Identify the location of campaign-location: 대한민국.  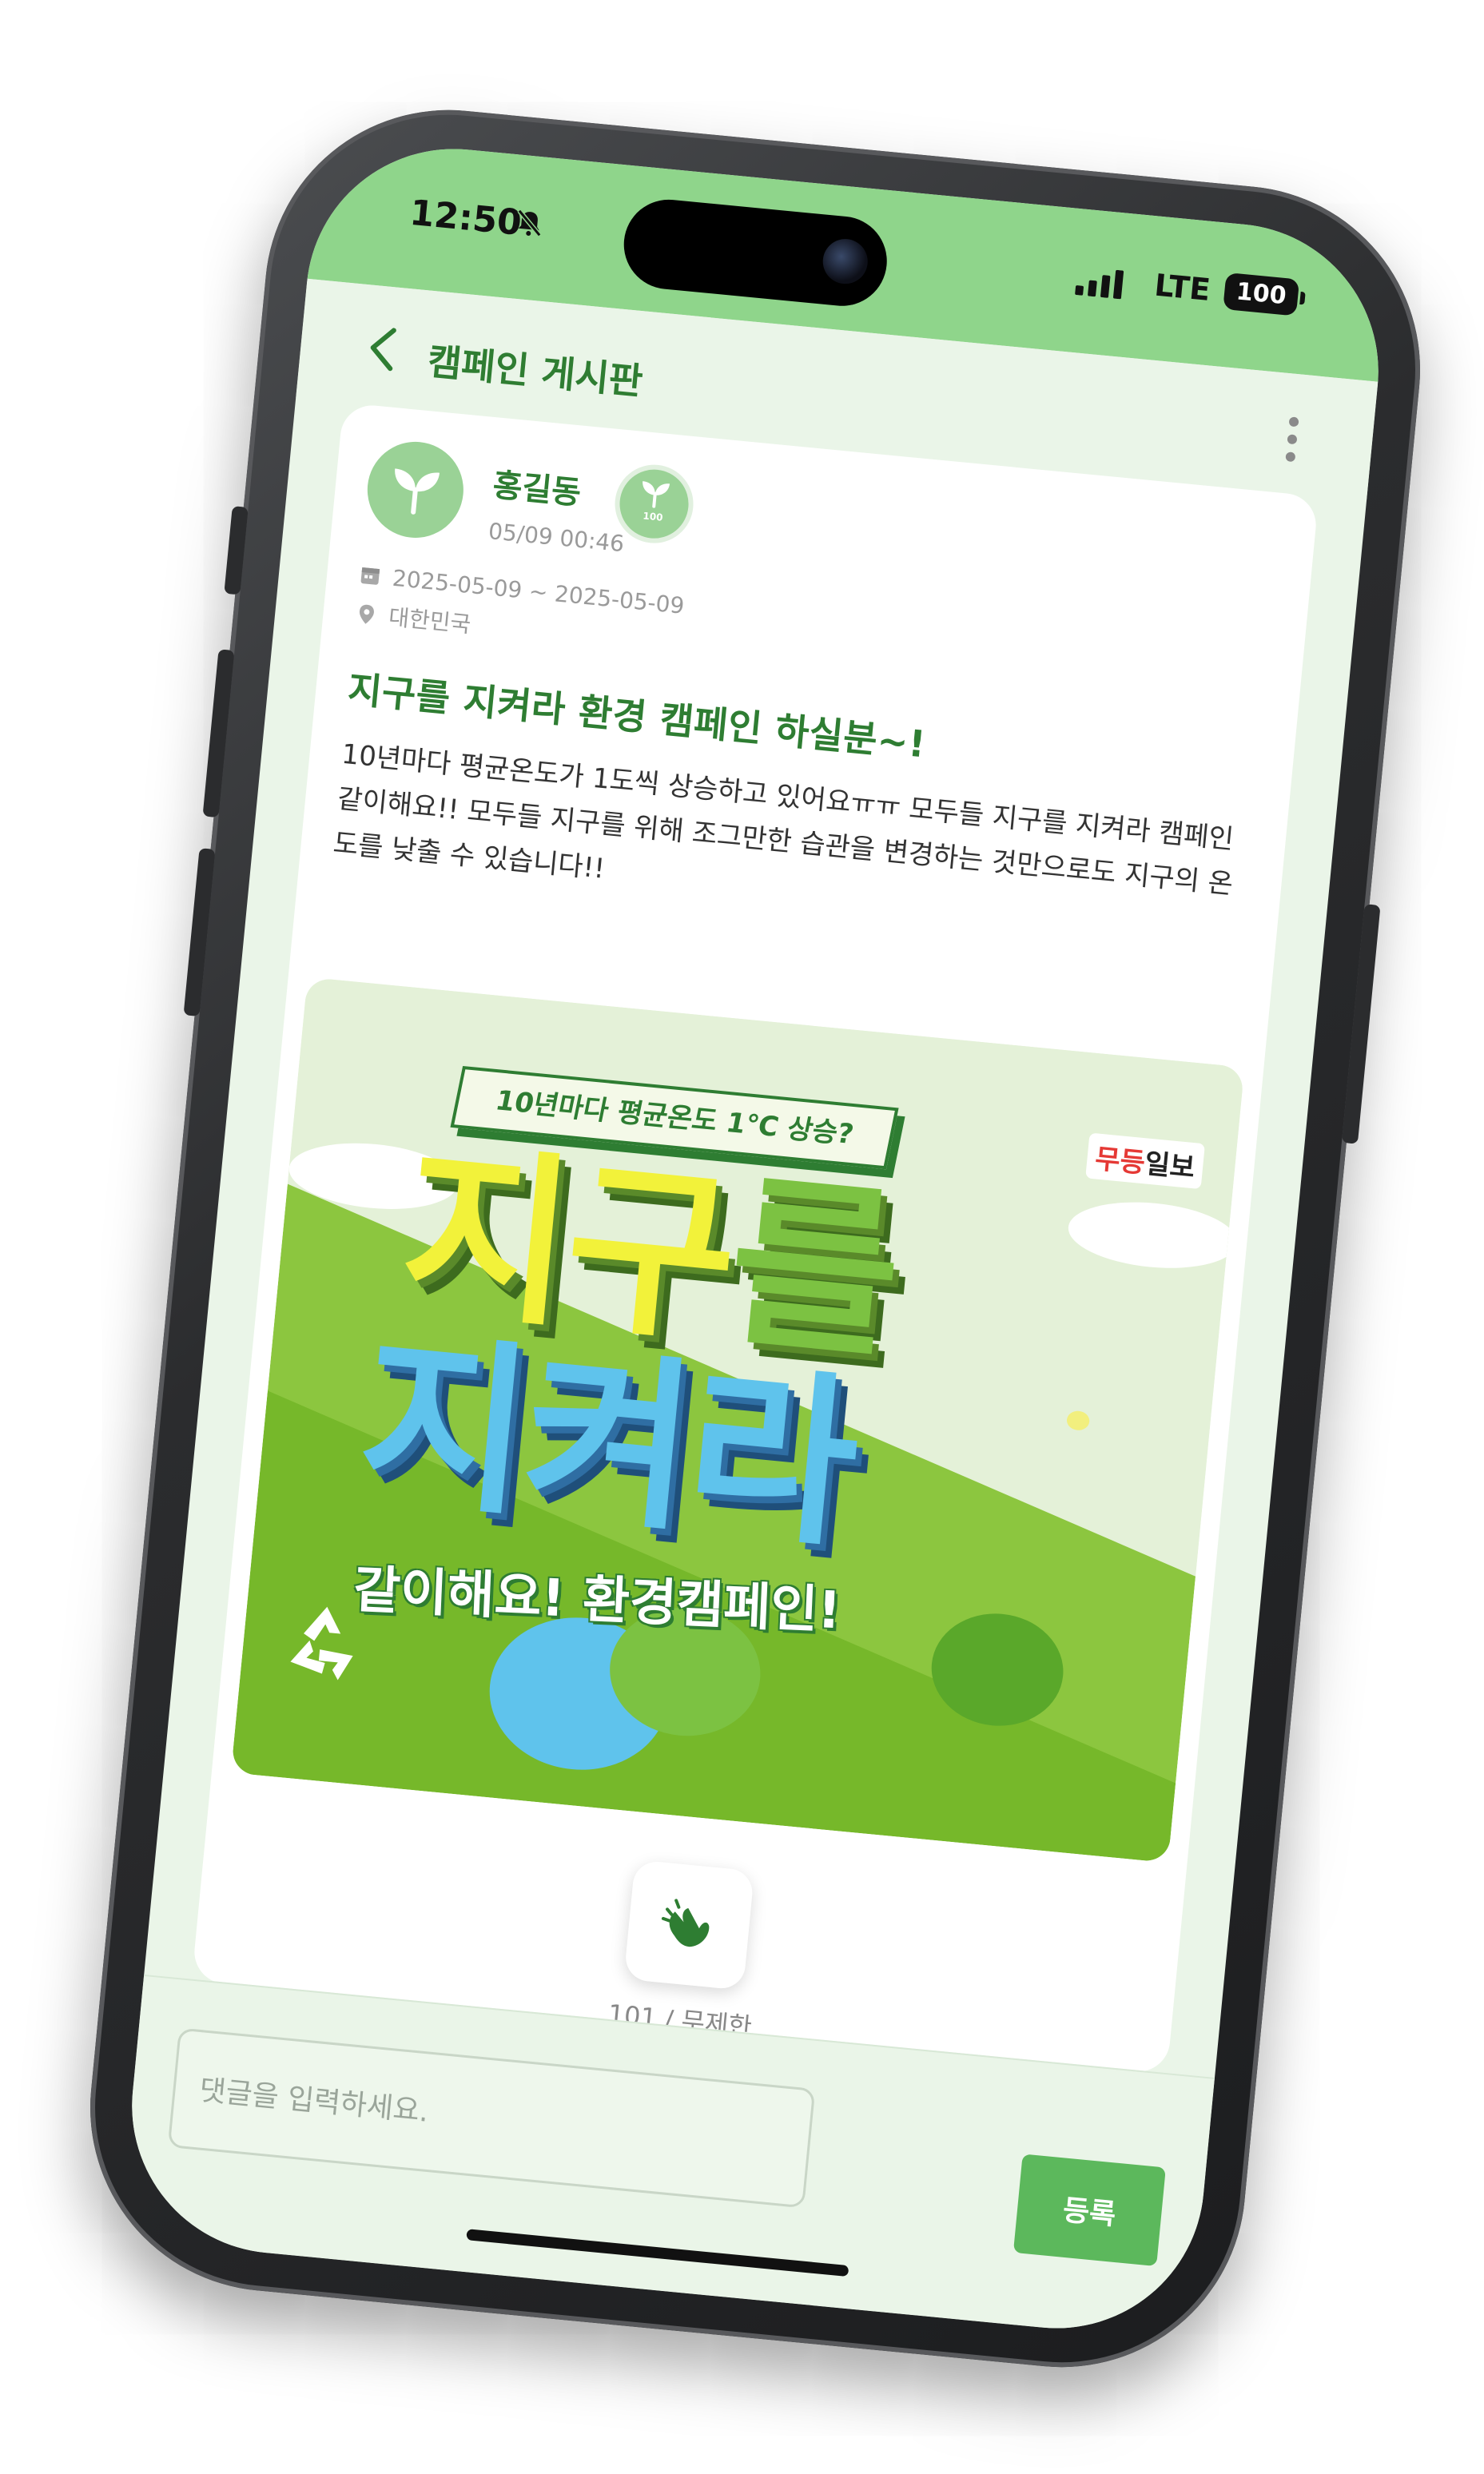
(430, 620).